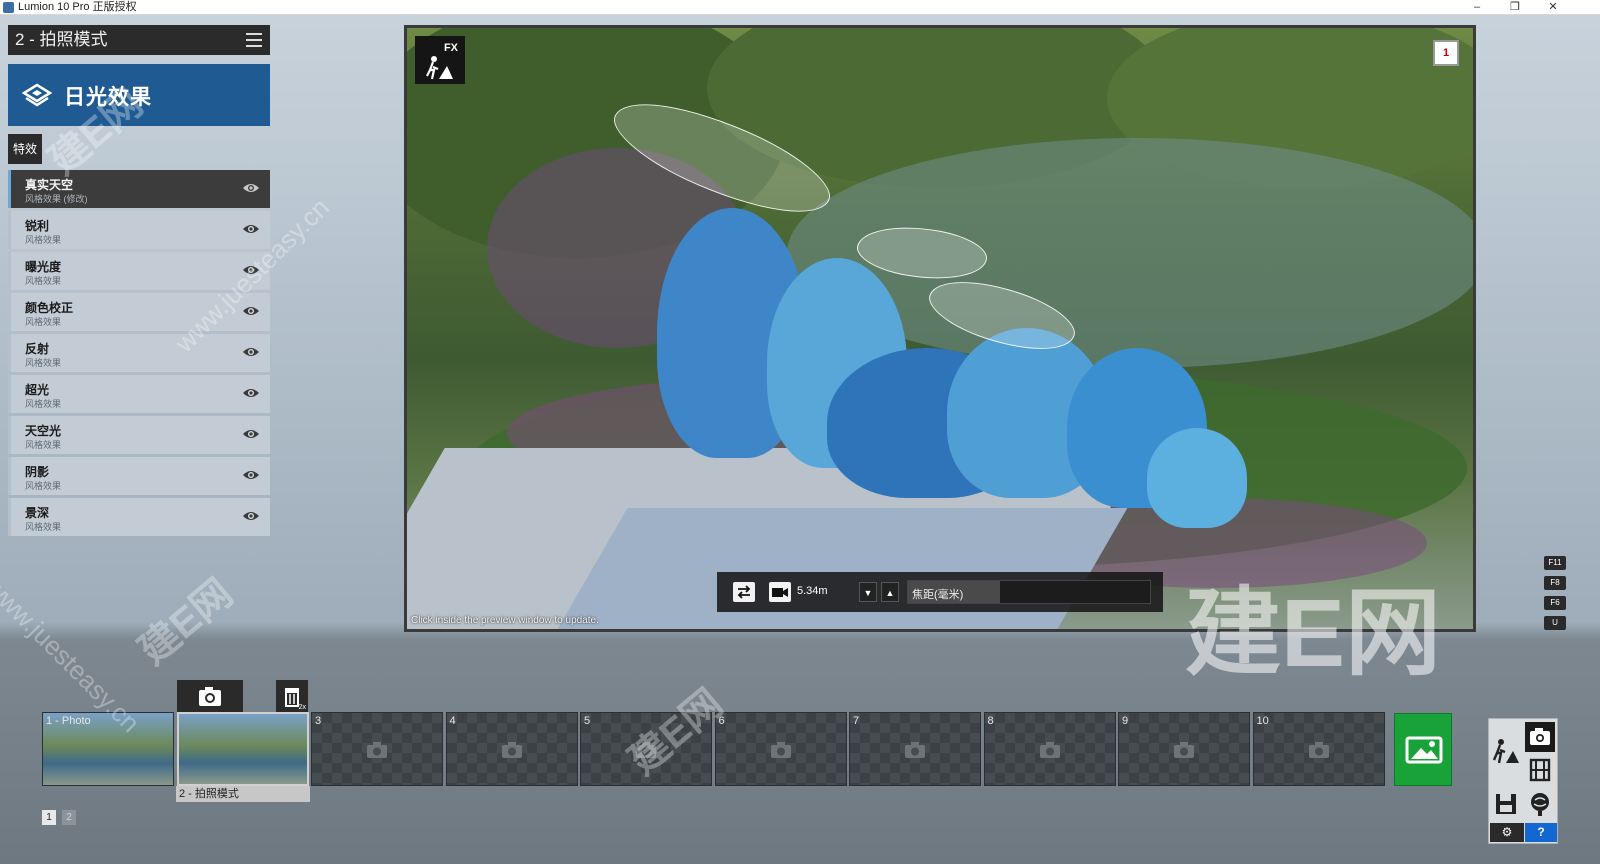 This screenshot has width=1600, height=864. I want to click on empty-photo-slot: 4, so click(511, 749).